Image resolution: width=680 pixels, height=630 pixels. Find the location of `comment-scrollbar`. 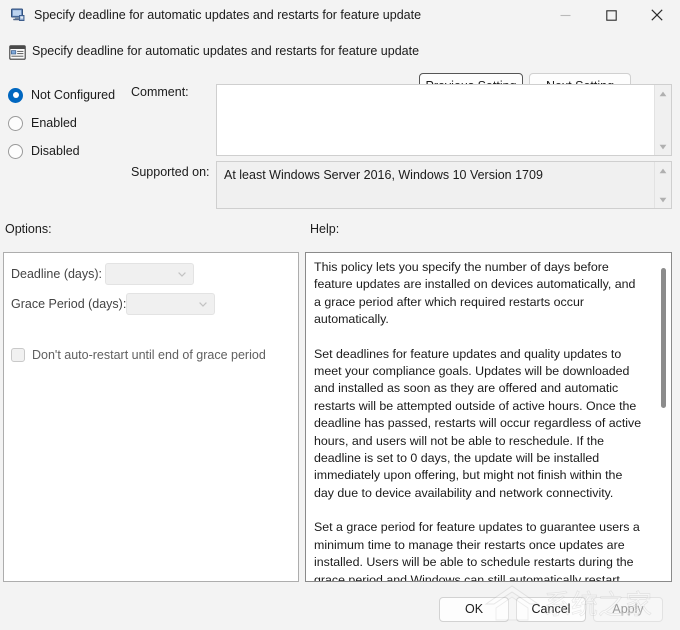

comment-scrollbar is located at coordinates (662, 120).